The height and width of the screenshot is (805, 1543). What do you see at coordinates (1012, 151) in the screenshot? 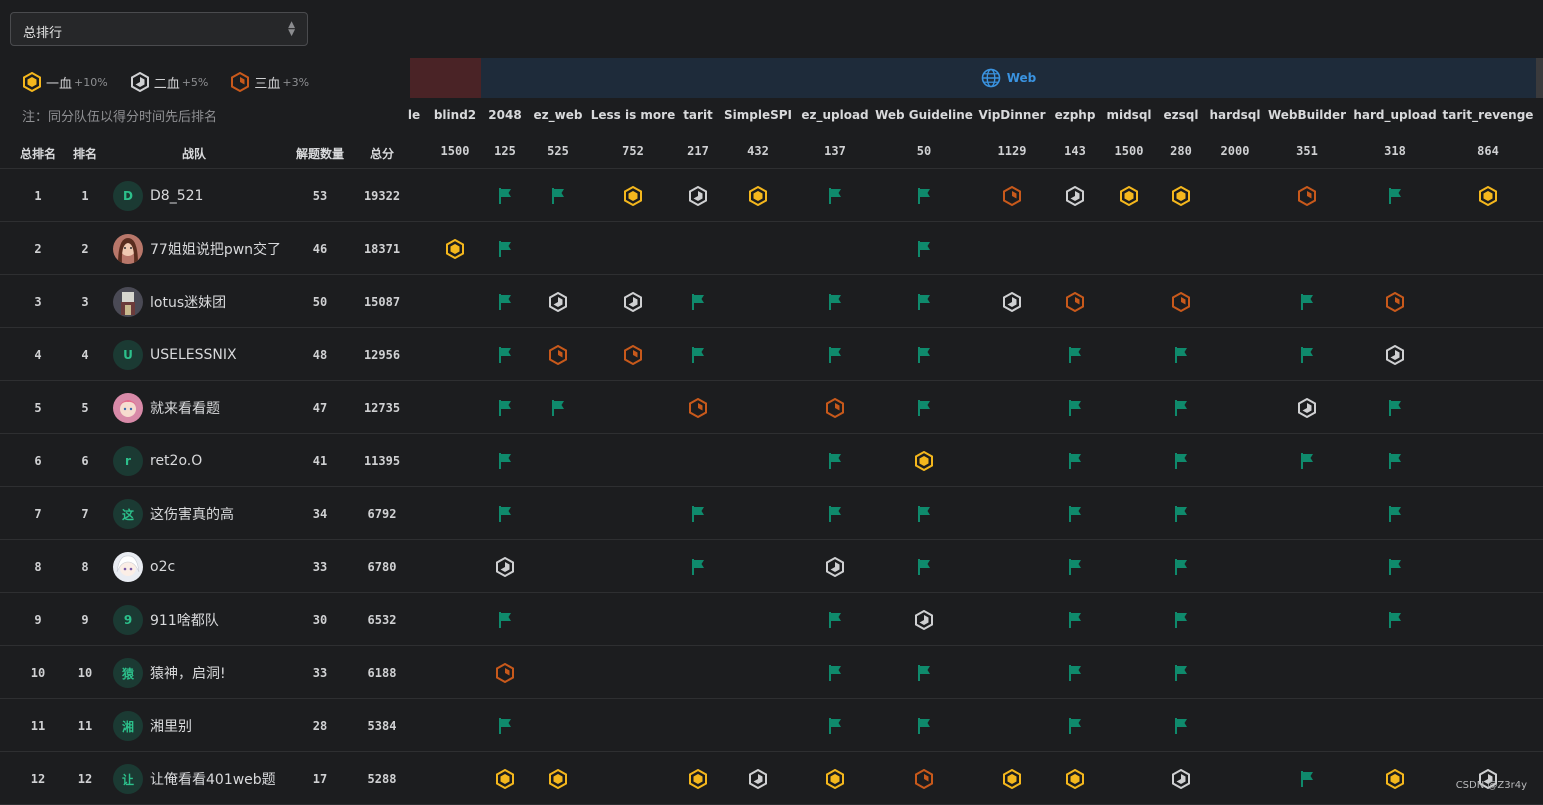
I see `challenge-points: 1129` at bounding box center [1012, 151].